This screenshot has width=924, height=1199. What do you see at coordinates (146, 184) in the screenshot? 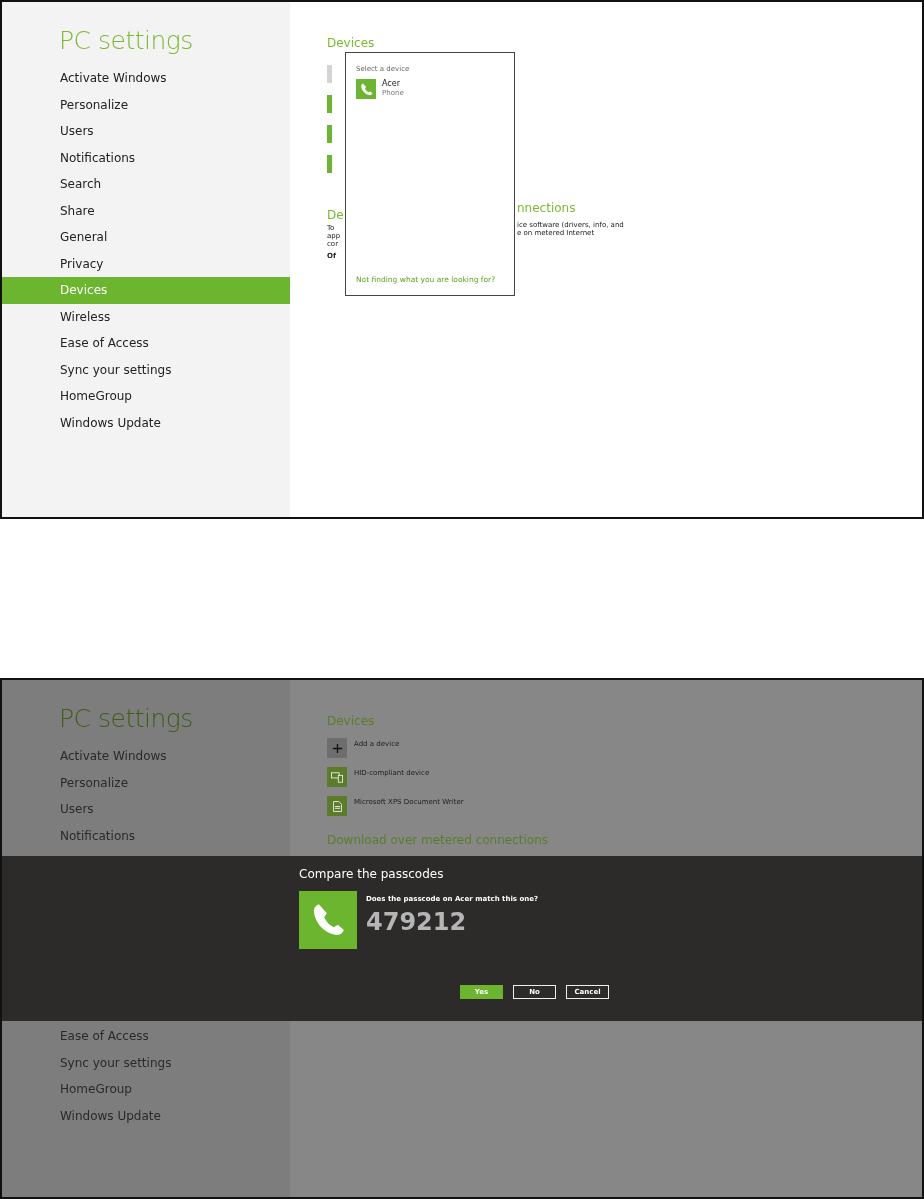
I see `sidebar-item: Search` at bounding box center [146, 184].